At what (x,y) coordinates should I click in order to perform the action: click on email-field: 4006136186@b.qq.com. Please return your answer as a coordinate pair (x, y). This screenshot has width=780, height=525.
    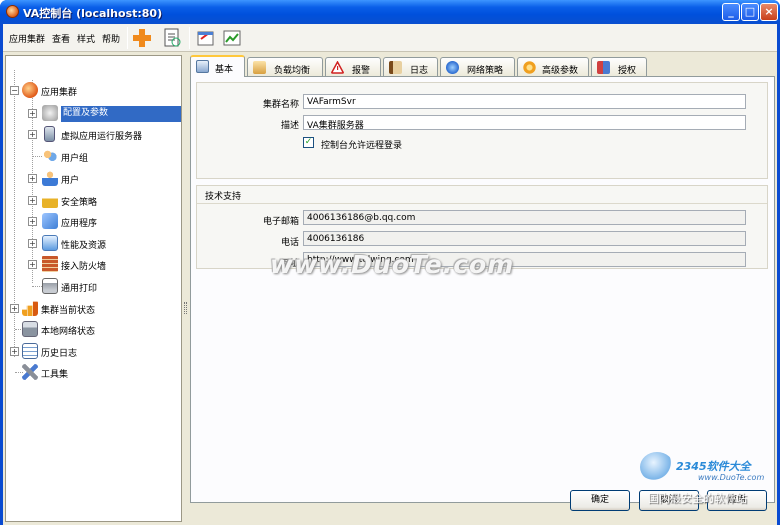
    Looking at the image, I should click on (524, 217).